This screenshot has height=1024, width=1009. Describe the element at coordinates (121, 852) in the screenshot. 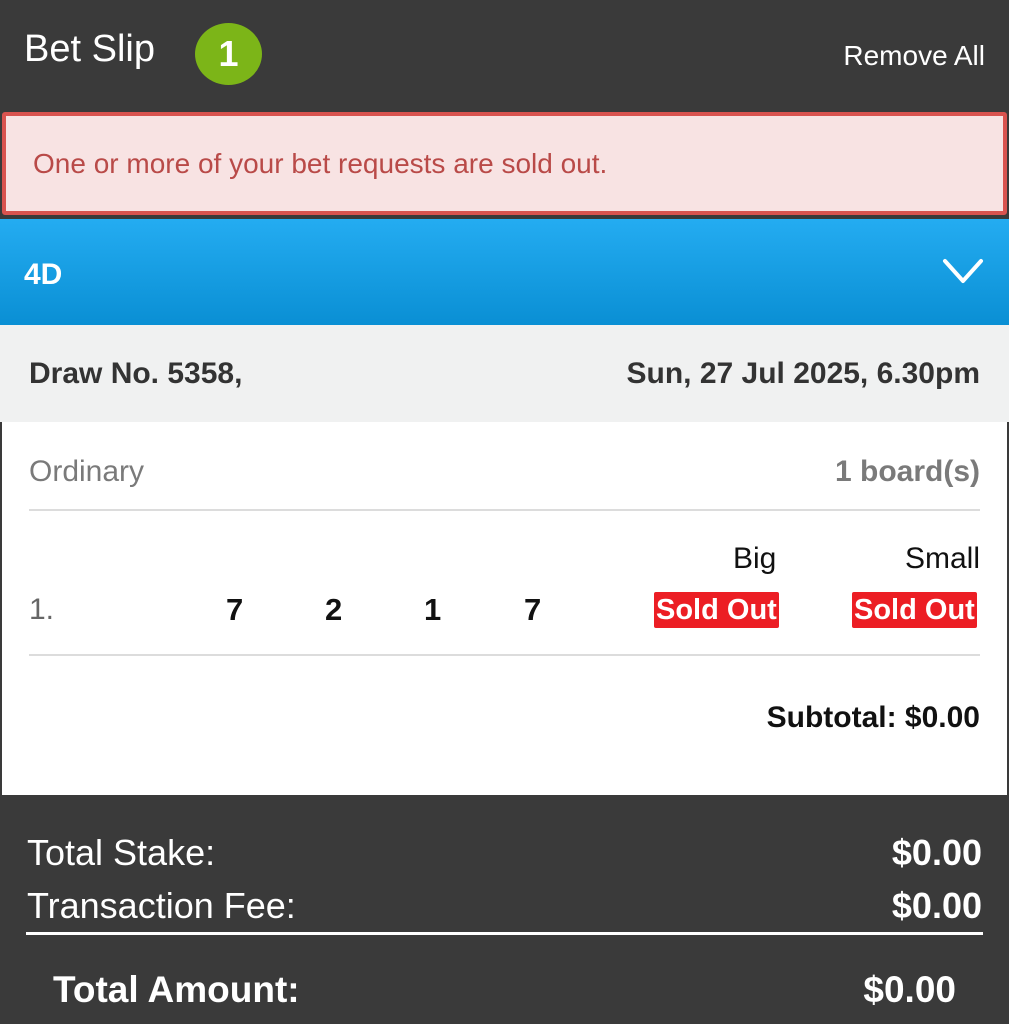

I see `total-stake-label: Total Stake:` at that location.